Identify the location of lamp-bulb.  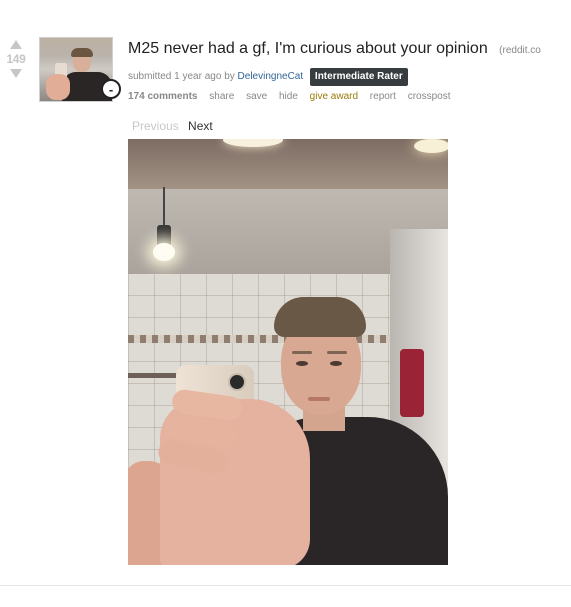
(164, 252).